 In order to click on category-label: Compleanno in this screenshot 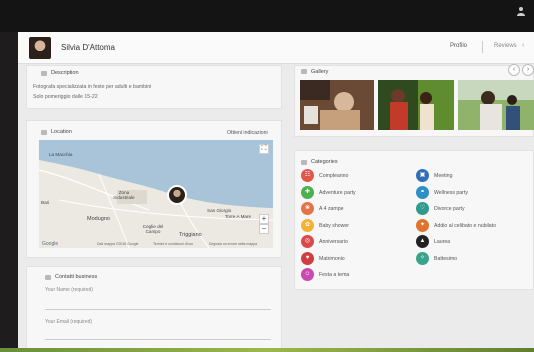, I will do `click(334, 176)`.